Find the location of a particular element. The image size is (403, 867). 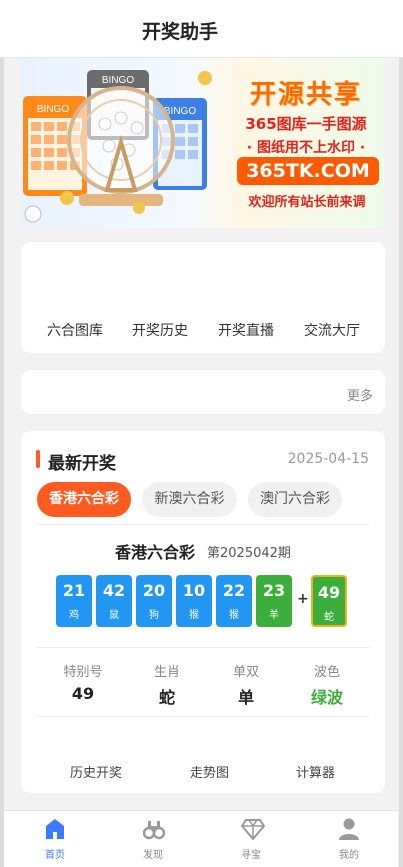

stat-header-wave-color: 波色 is located at coordinates (326, 672).